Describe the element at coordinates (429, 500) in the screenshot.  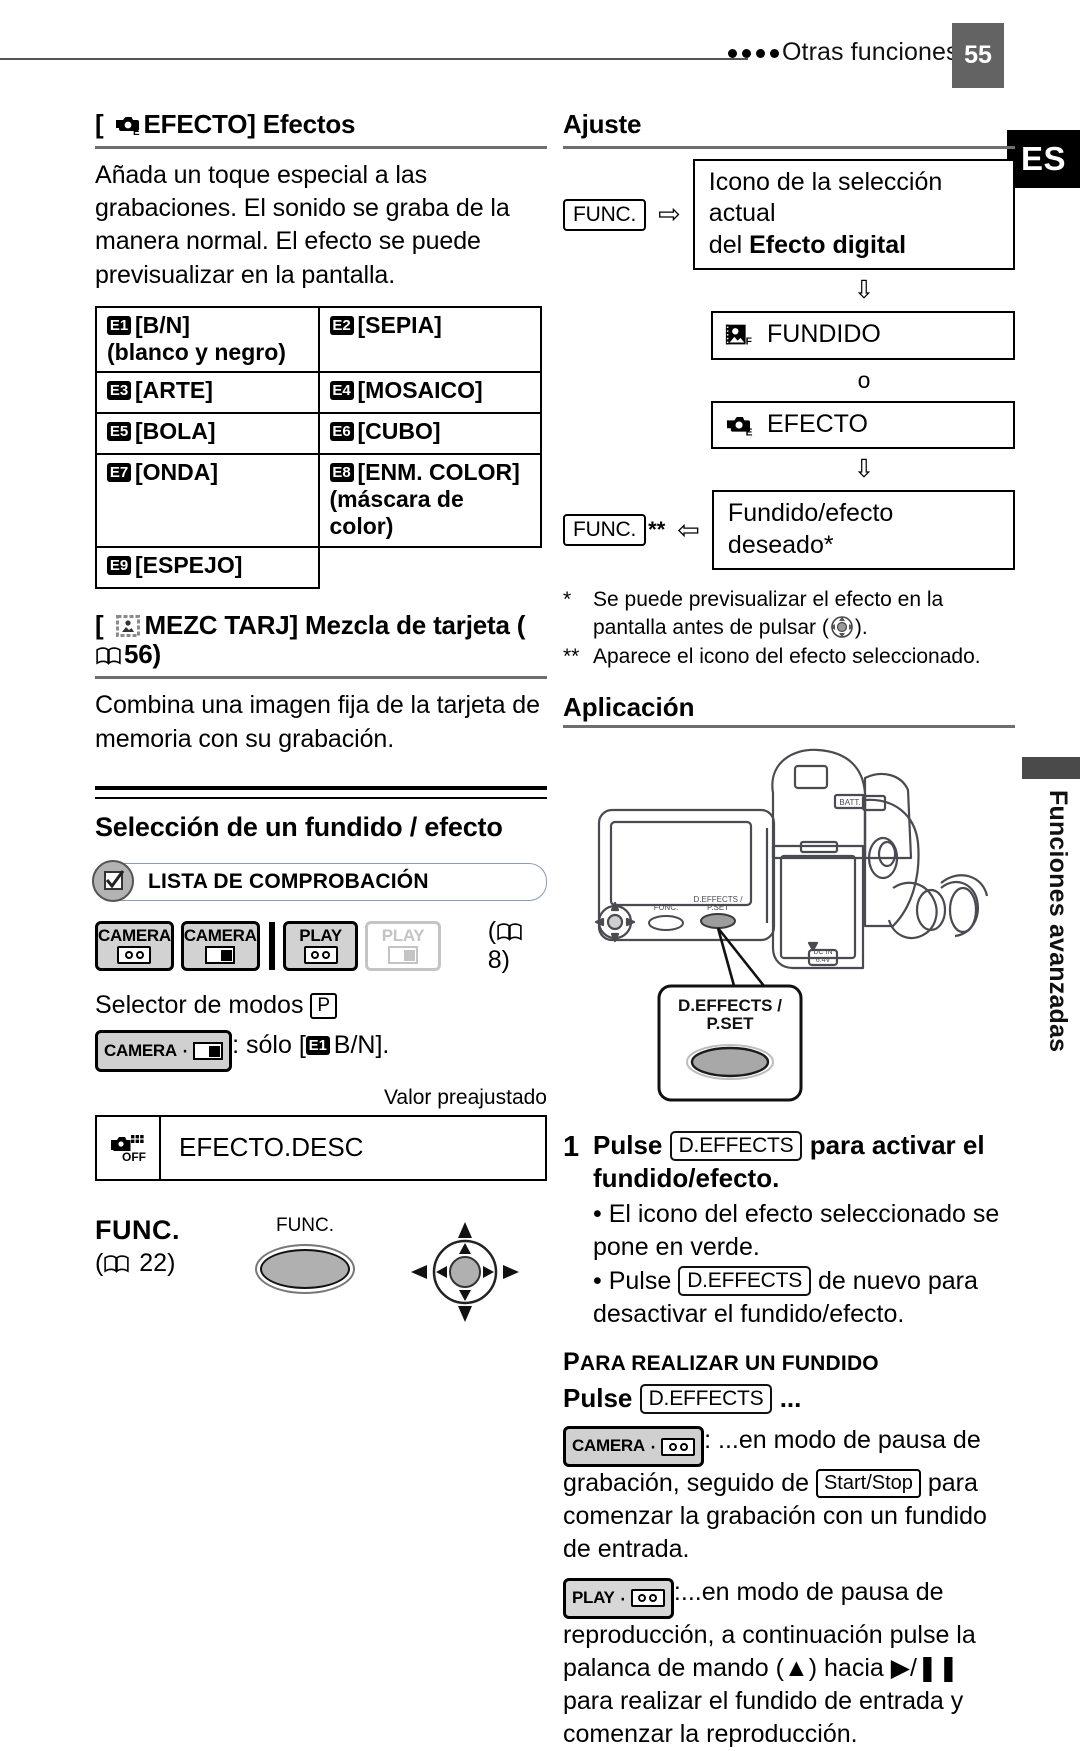
I see `table-cell: E8 [ENM. COLOR] (máscara de color)` at that location.